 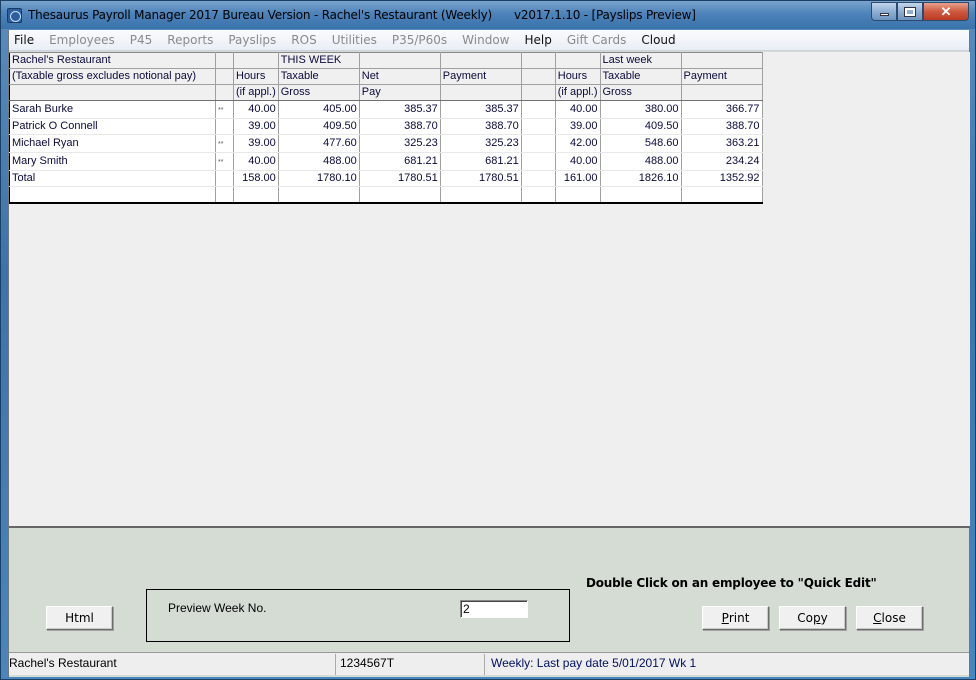 I want to click on status-pay-info: Weekly: Last pay date 5/01/2017 Wk 1, so click(x=726, y=664).